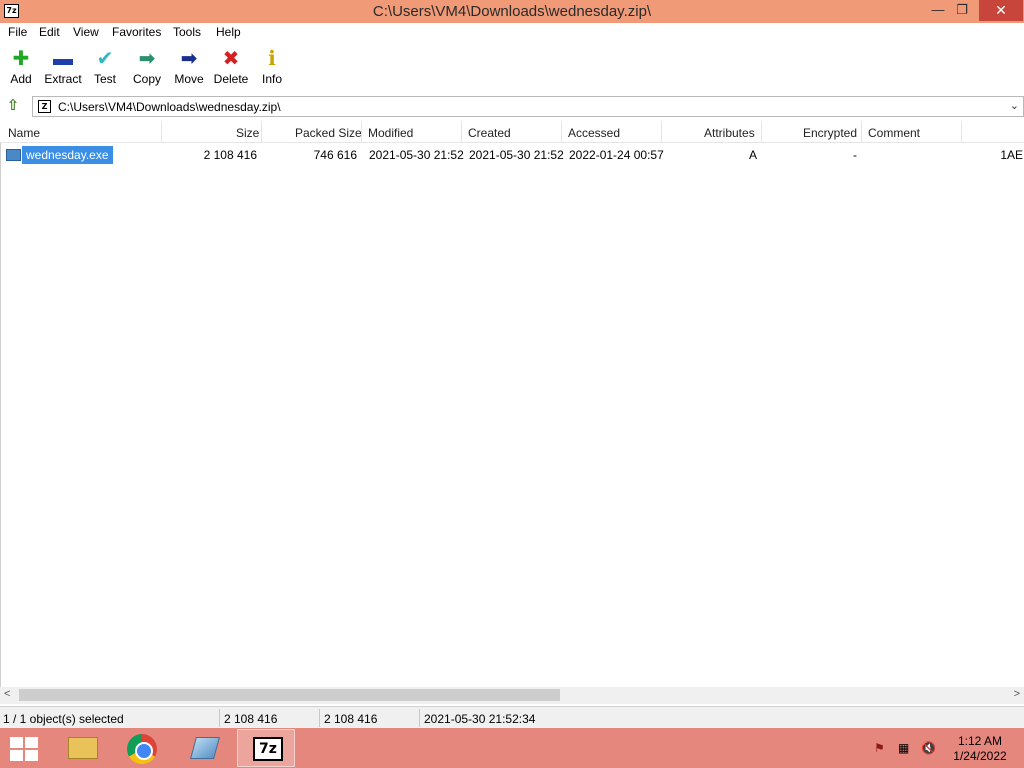 The width and height of the screenshot is (1024, 768). I want to click on column-attributes: Attributes, so click(729, 133).